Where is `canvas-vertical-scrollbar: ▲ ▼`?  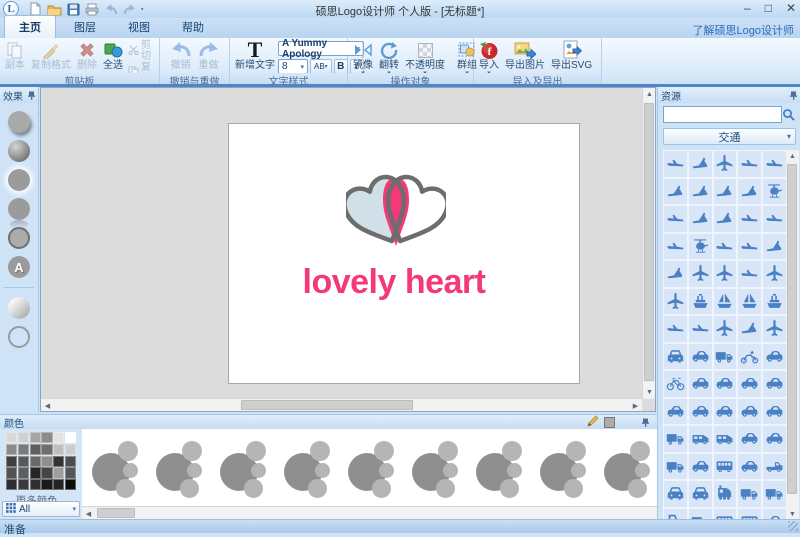 canvas-vertical-scrollbar: ▲ ▼ is located at coordinates (648, 243).